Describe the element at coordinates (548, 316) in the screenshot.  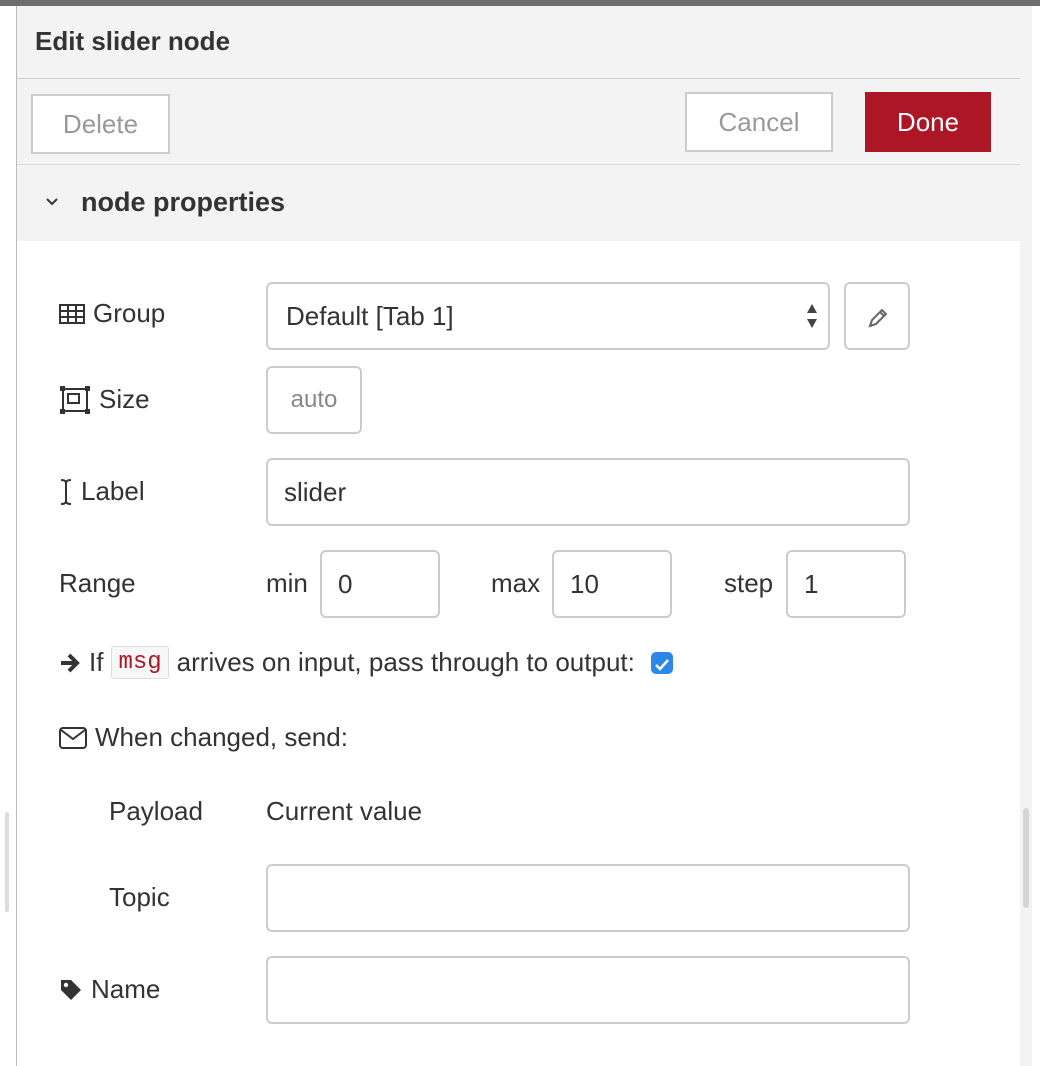
I see `group-select: Default [Tab 1]` at that location.